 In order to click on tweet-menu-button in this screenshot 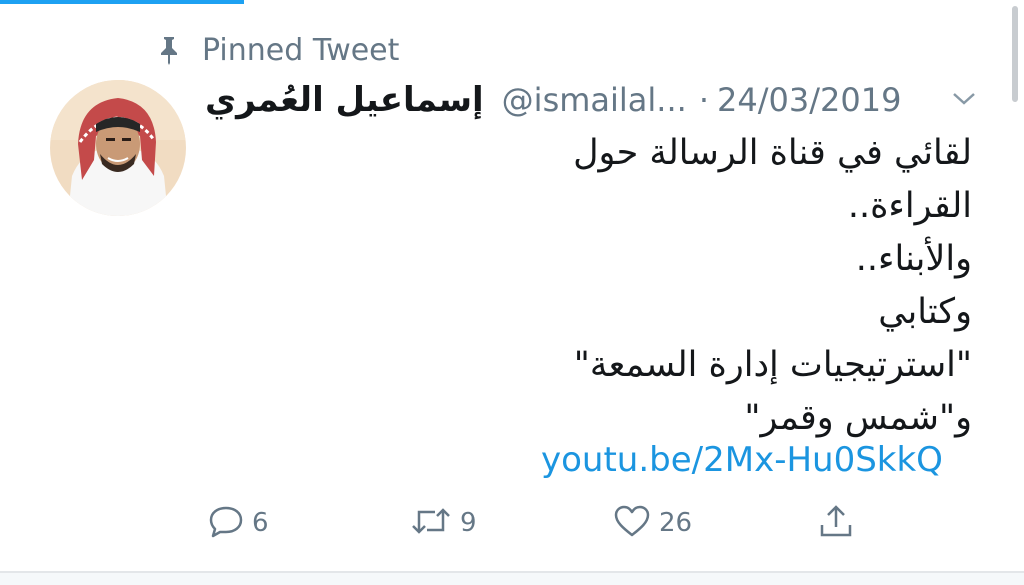, I will do `click(964, 101)`.